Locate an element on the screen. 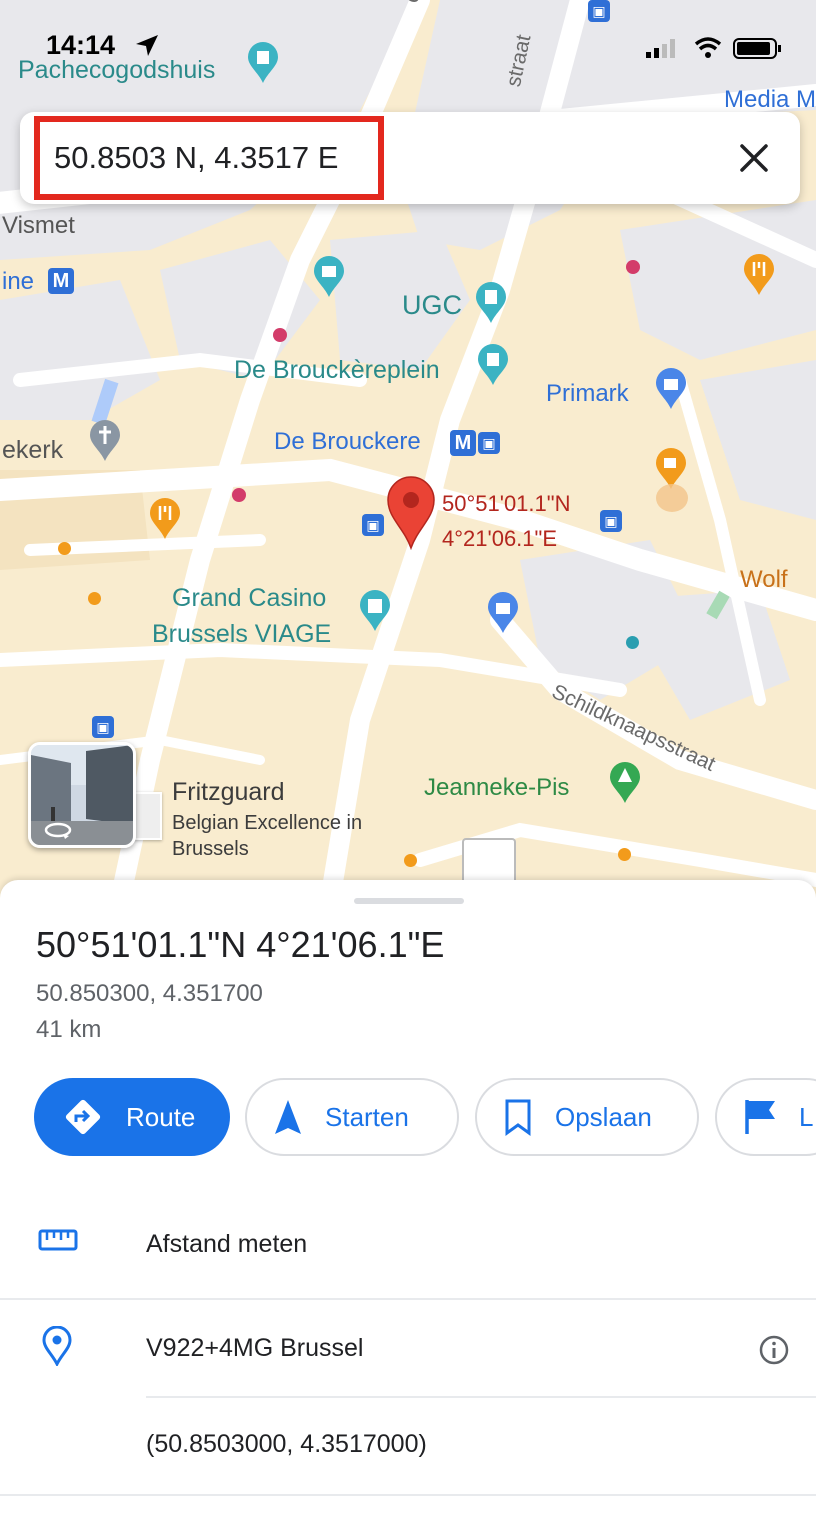 This screenshot has height=1536, width=816. map-label-fritzguard-desc-1: Belgian Excellence in is located at coordinates (267, 823).